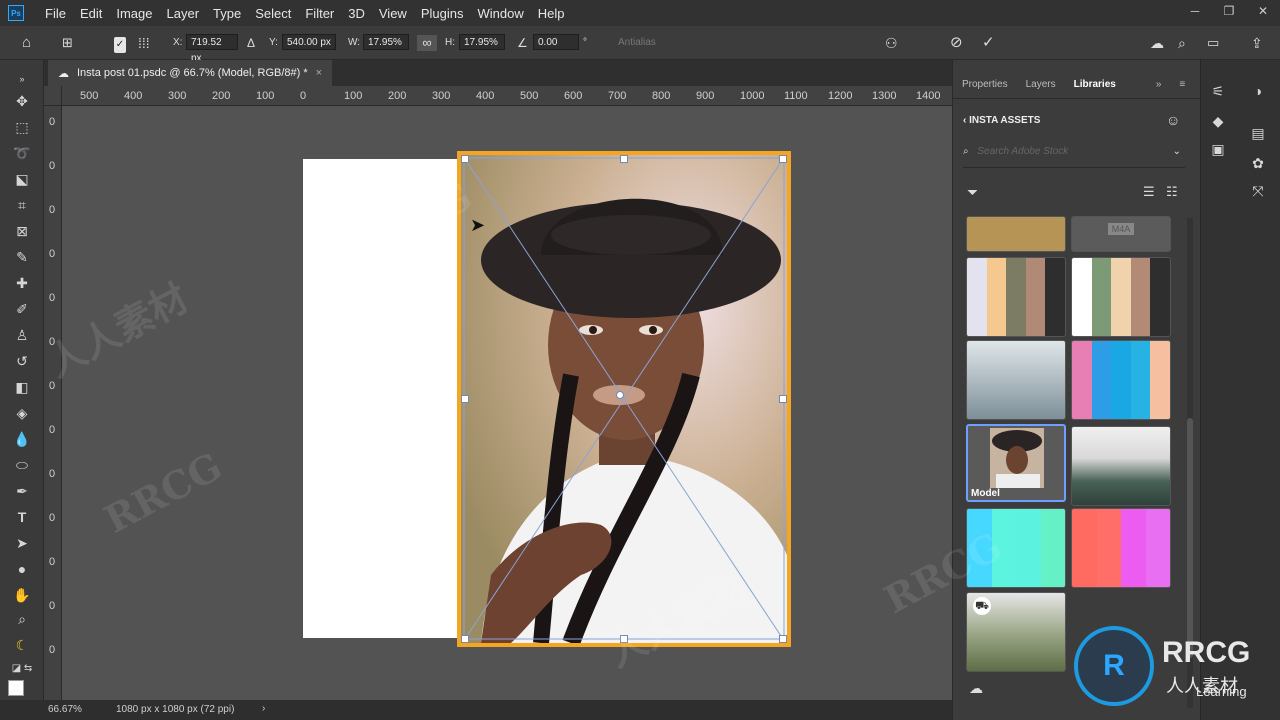 The width and height of the screenshot is (1280, 720). I want to click on library-item-top-left, so click(1016, 234).